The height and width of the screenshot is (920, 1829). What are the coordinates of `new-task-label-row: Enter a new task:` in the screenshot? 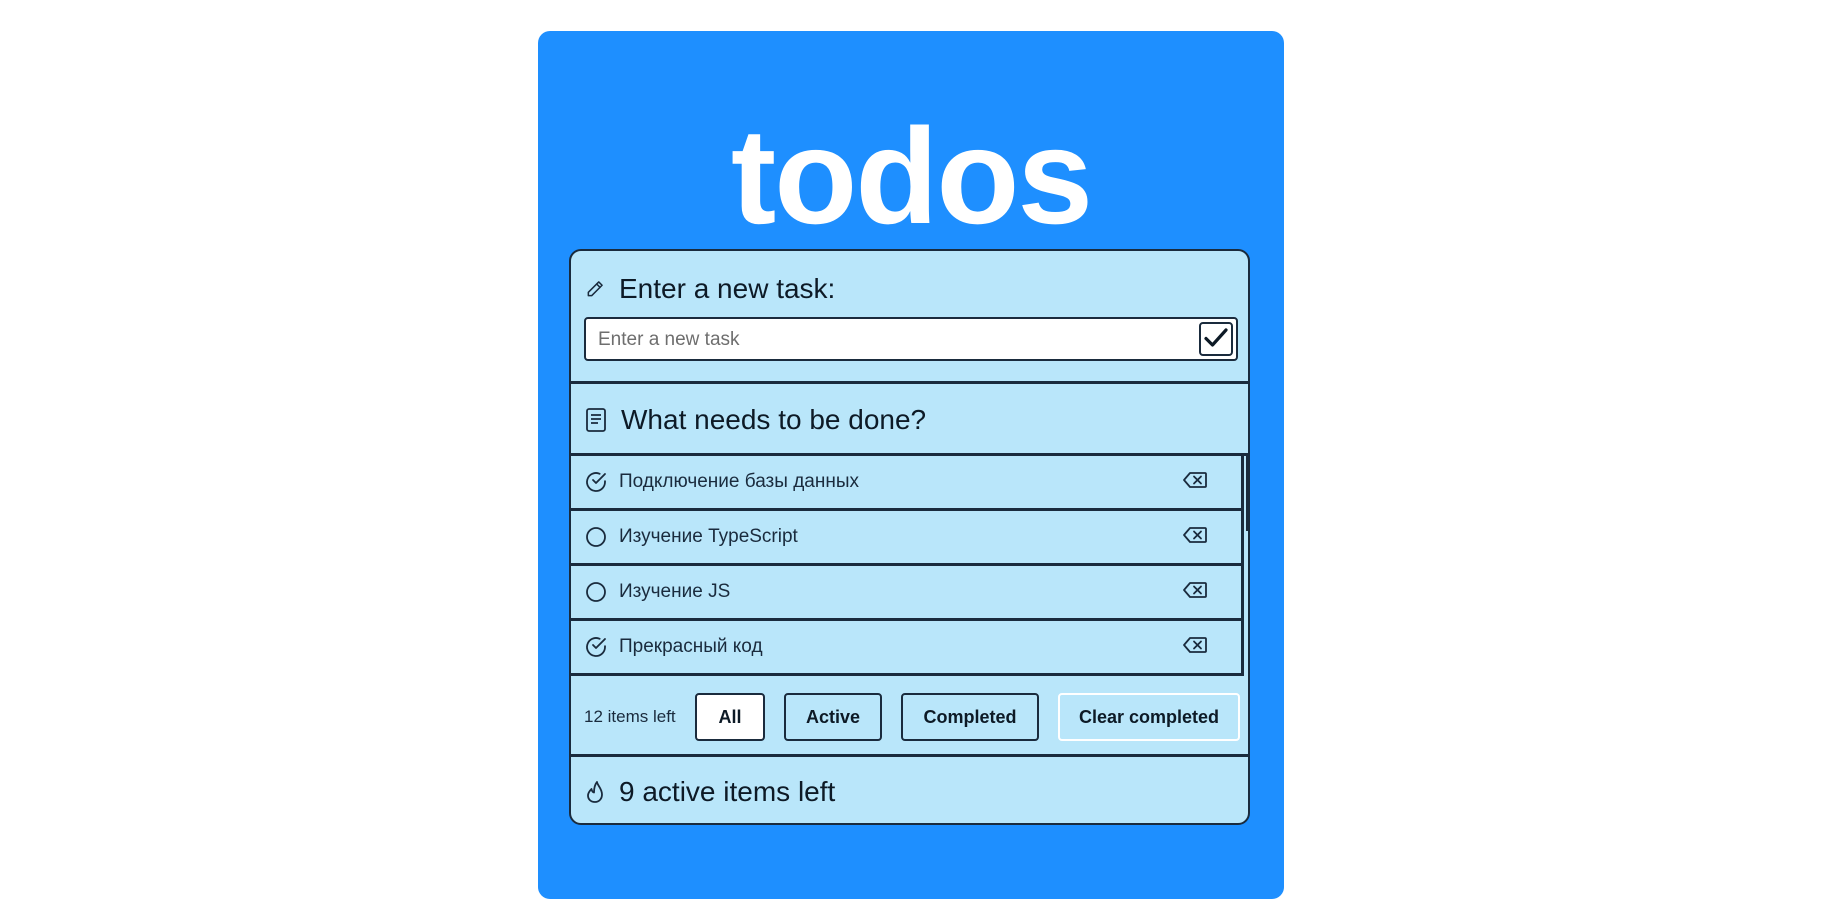 It's located at (710, 289).